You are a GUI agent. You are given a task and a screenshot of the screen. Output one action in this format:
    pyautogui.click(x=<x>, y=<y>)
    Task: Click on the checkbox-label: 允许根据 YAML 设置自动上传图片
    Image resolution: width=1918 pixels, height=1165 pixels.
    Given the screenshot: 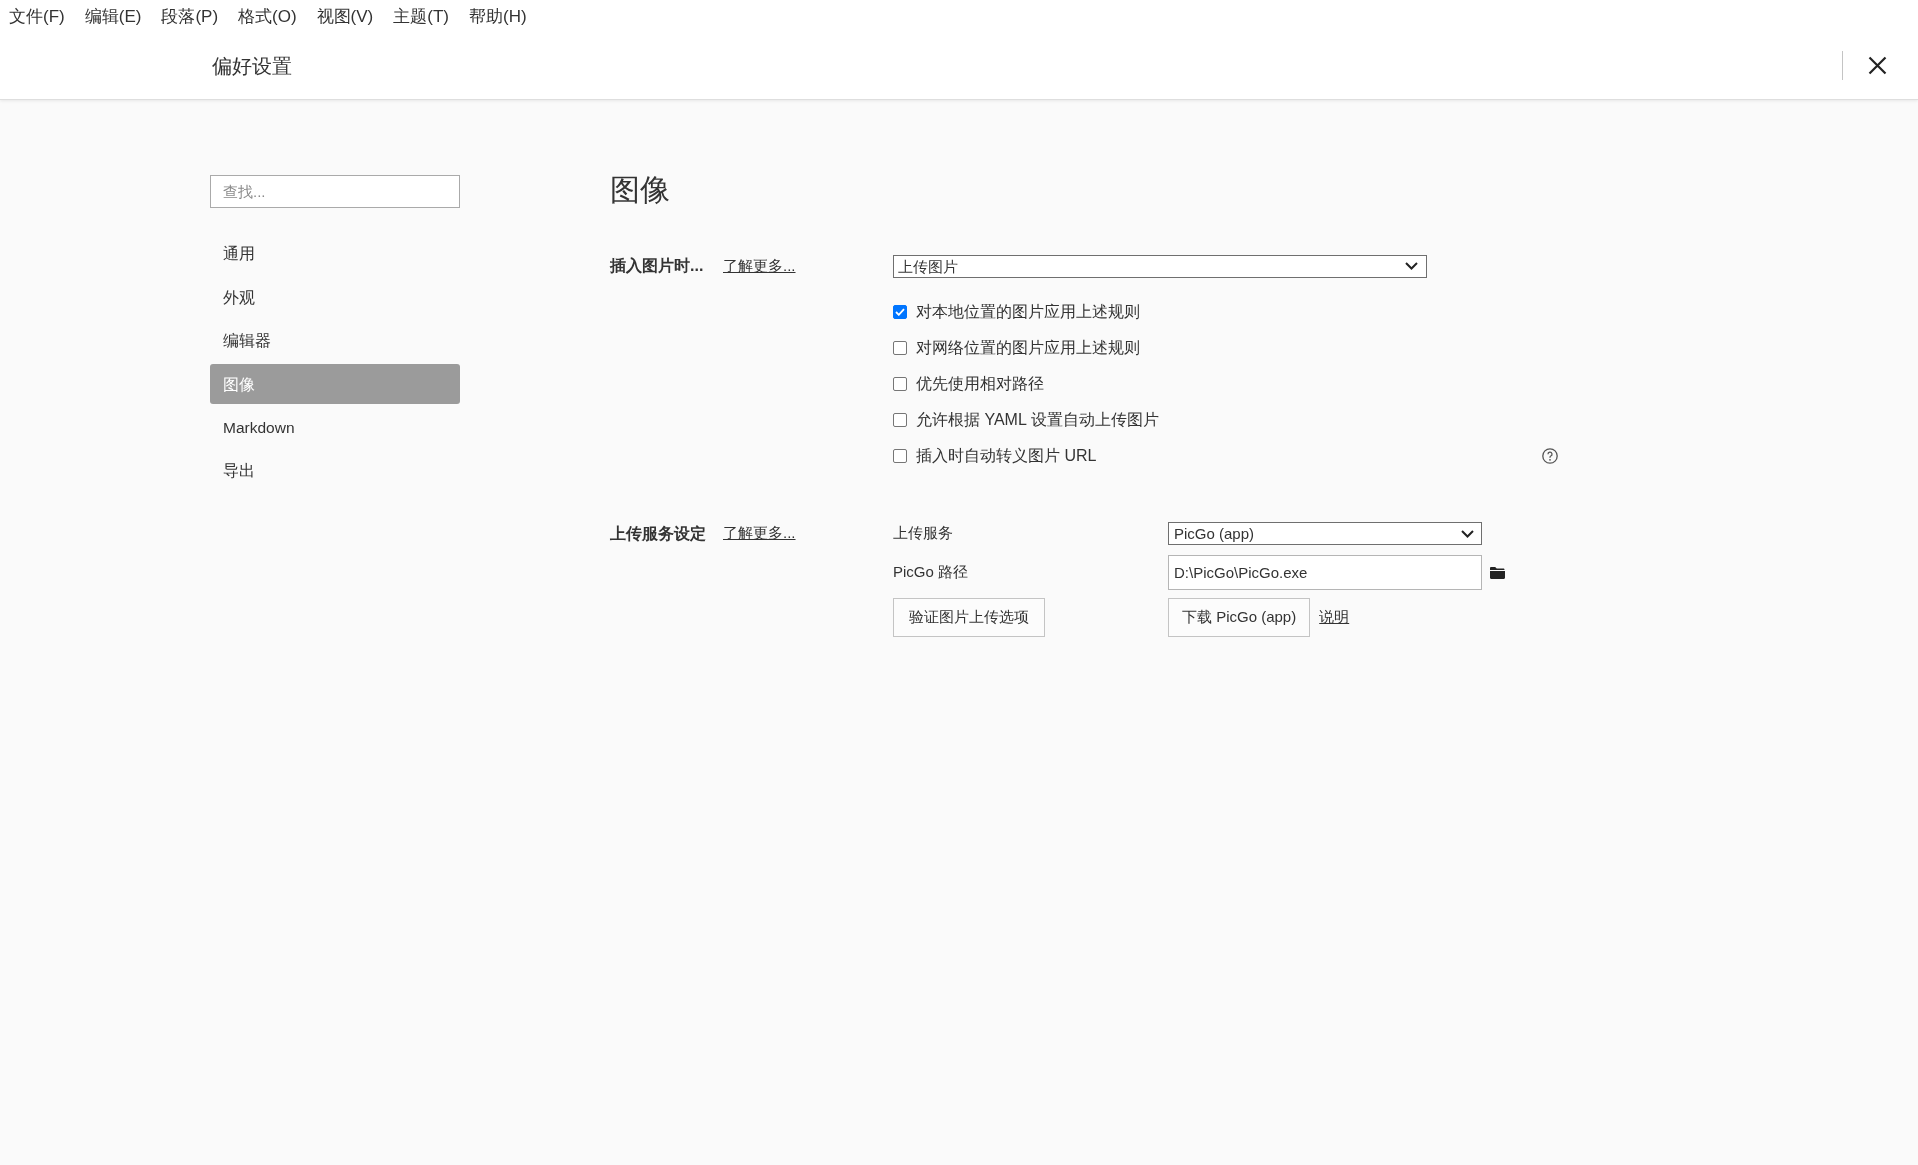 What is the action you would take?
    pyautogui.click(x=1037, y=420)
    